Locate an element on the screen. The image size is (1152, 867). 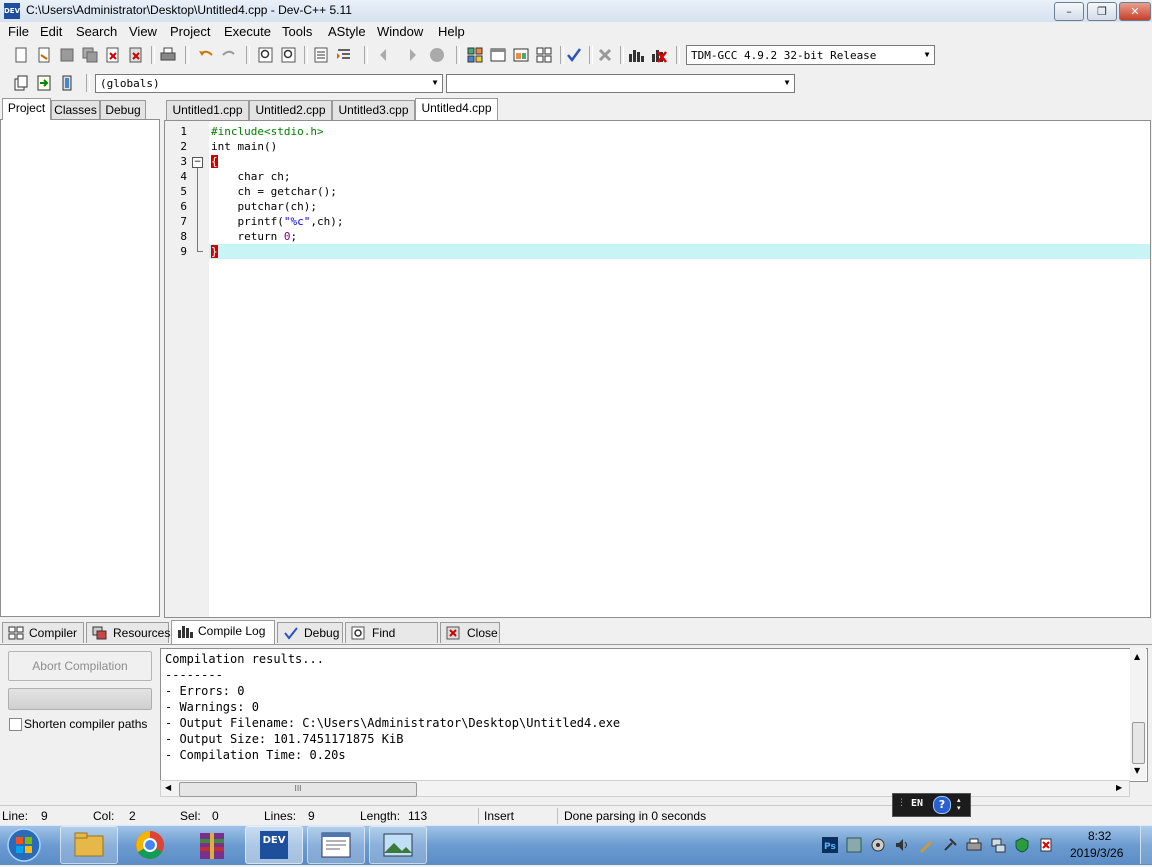
menu-help: Help is located at coordinates (451, 31).